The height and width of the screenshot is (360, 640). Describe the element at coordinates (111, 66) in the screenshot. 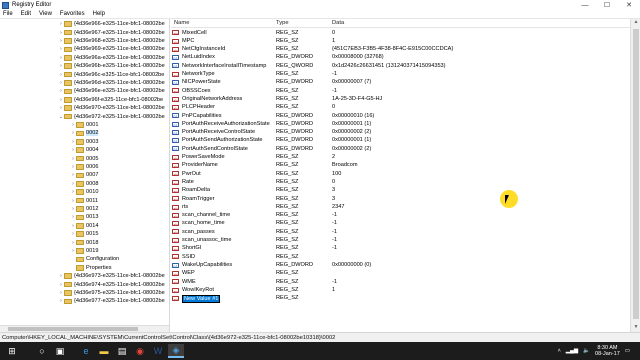

I see `tree-key: › {4d36e96b-e325-11ce-bfc1-08002be` at that location.